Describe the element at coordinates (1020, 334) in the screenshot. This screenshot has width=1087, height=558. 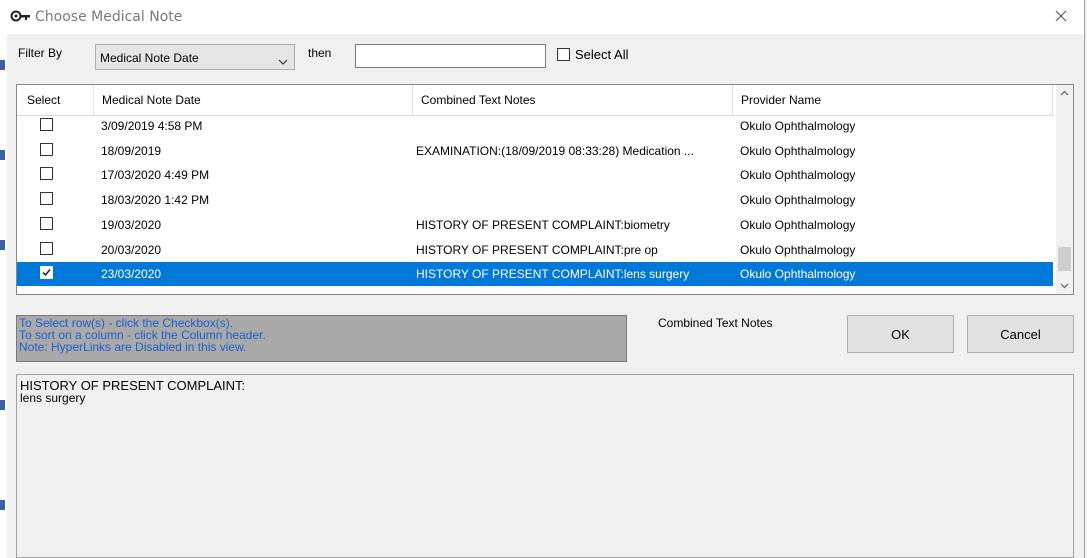
I see `cancel-button: Cancel` at that location.